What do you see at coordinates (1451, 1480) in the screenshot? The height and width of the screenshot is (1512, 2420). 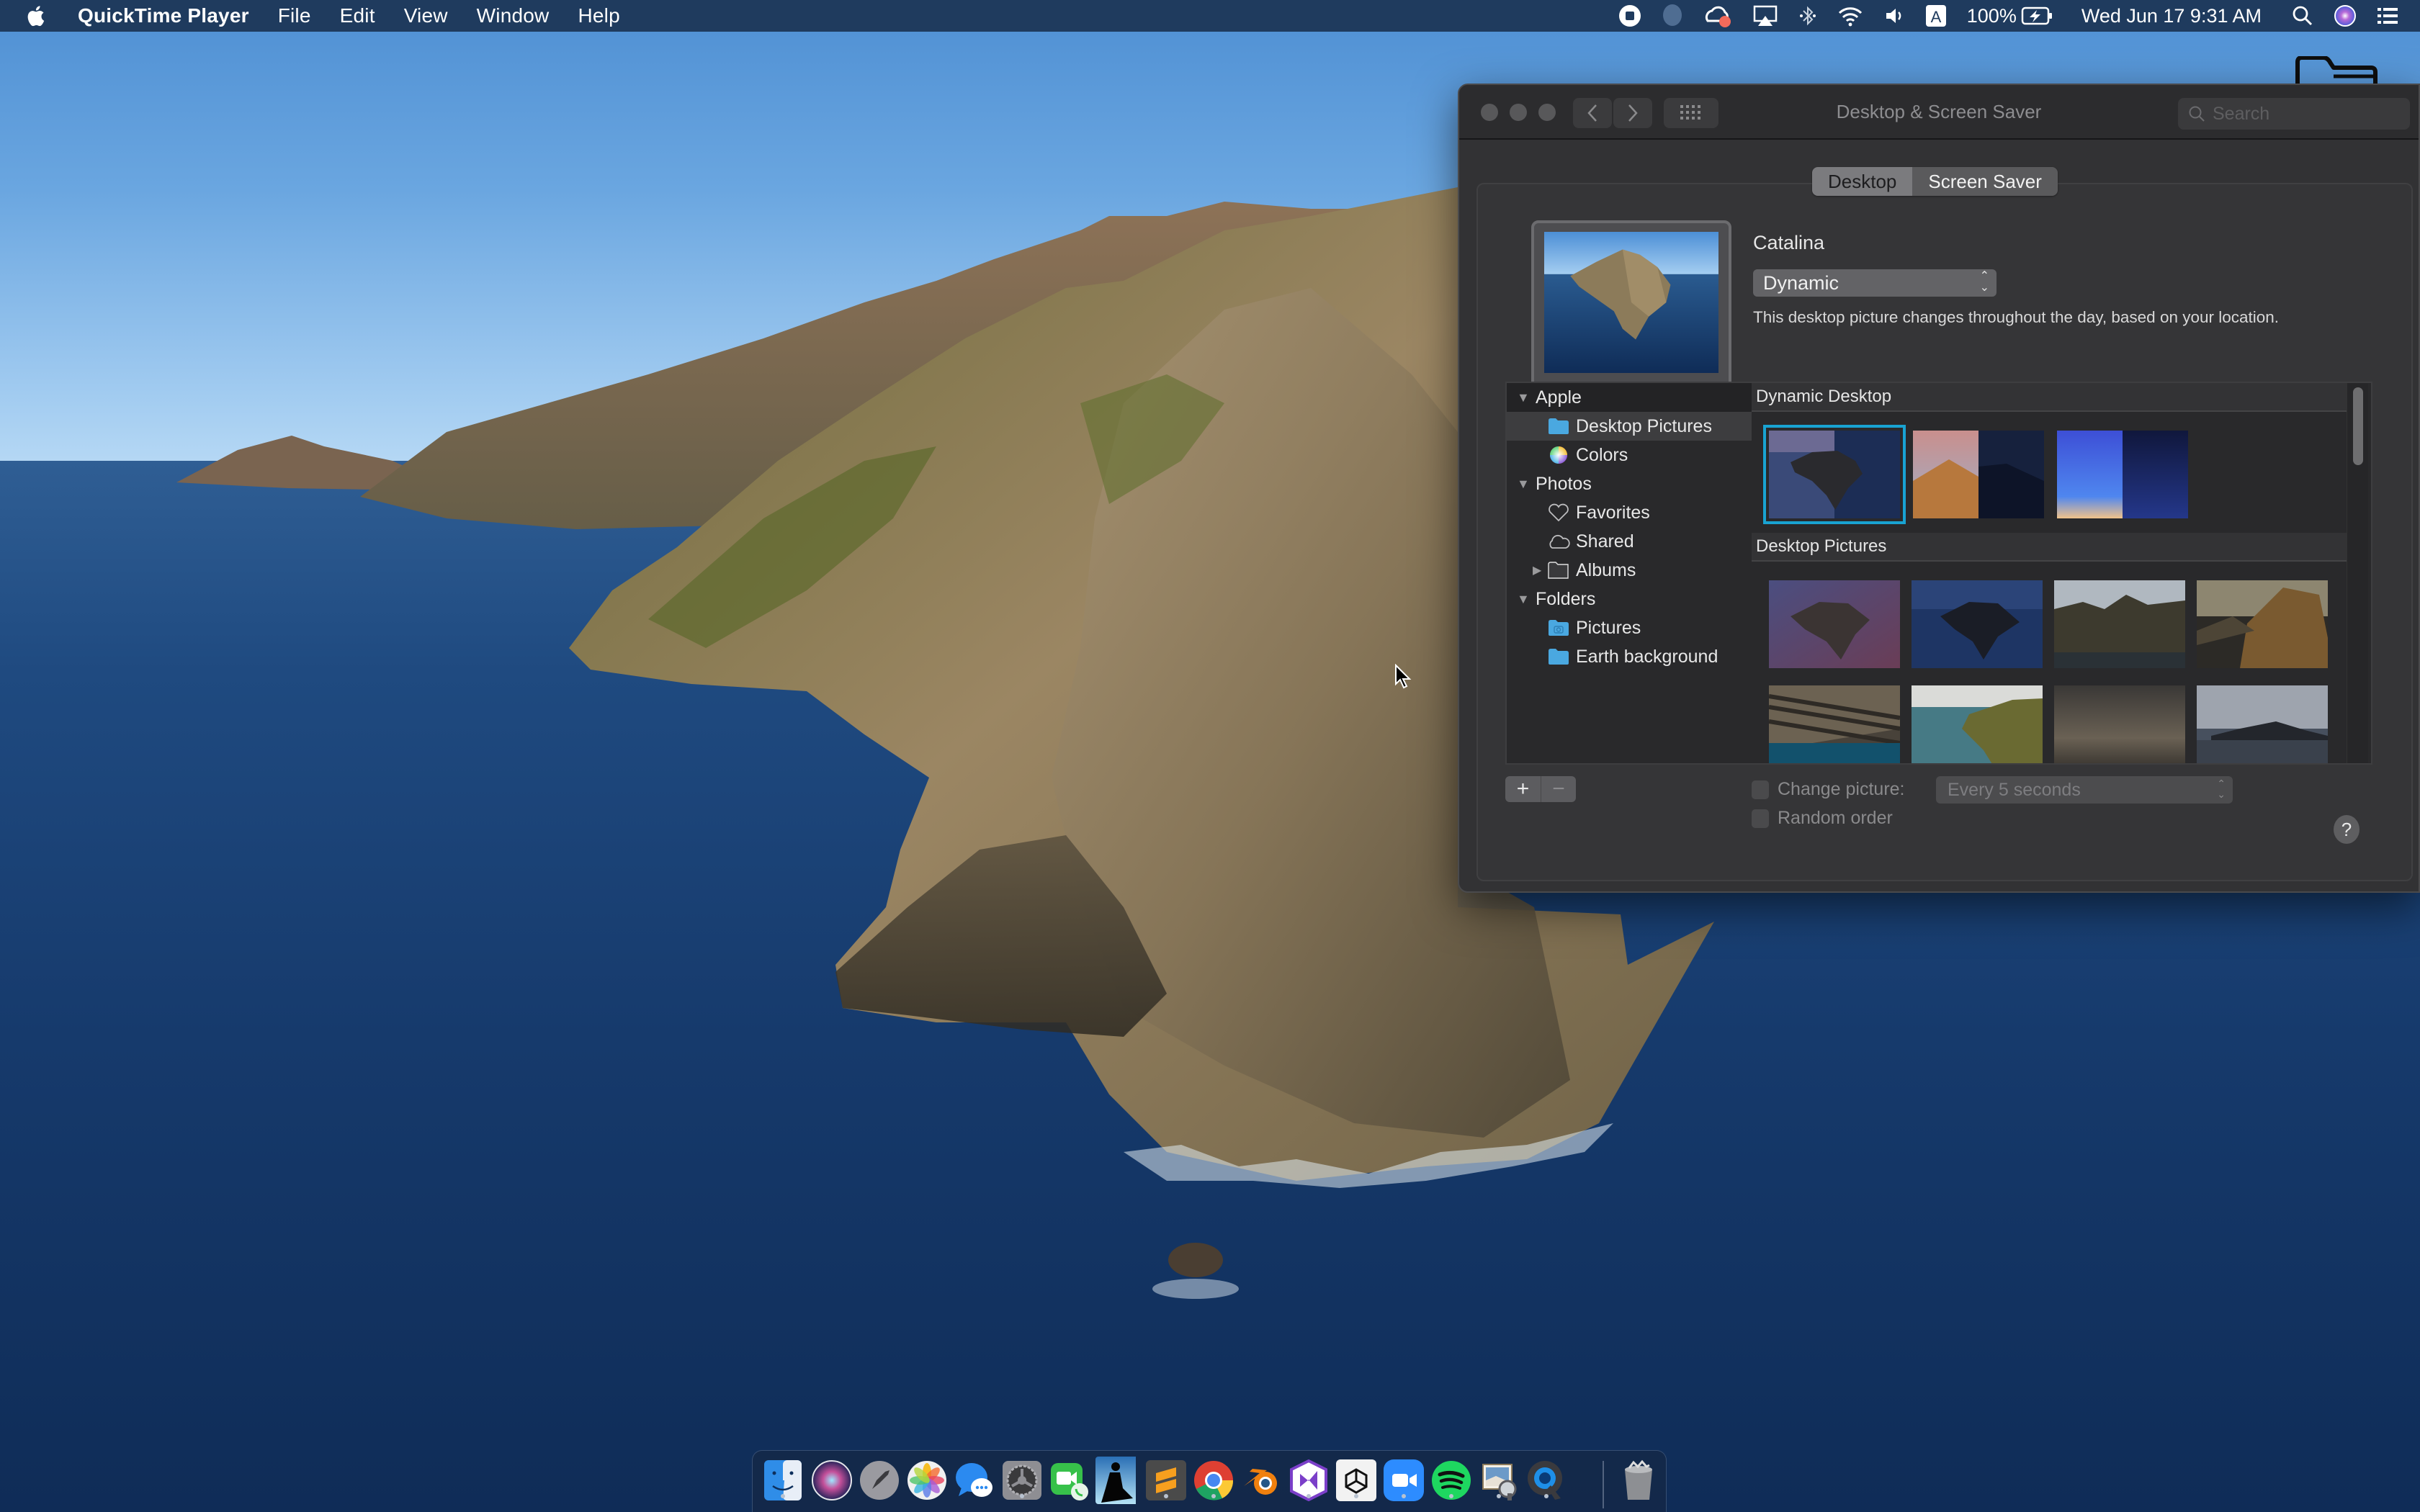 I see `dock-app-spotify` at bounding box center [1451, 1480].